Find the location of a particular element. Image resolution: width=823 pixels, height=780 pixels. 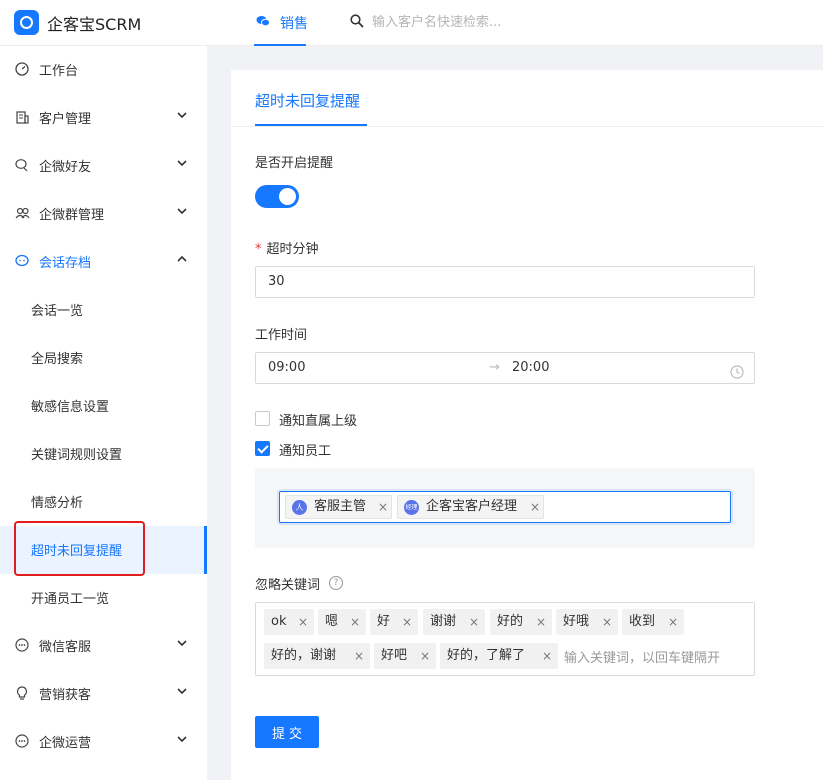

tab-sales: 销售 is located at coordinates (280, 23).